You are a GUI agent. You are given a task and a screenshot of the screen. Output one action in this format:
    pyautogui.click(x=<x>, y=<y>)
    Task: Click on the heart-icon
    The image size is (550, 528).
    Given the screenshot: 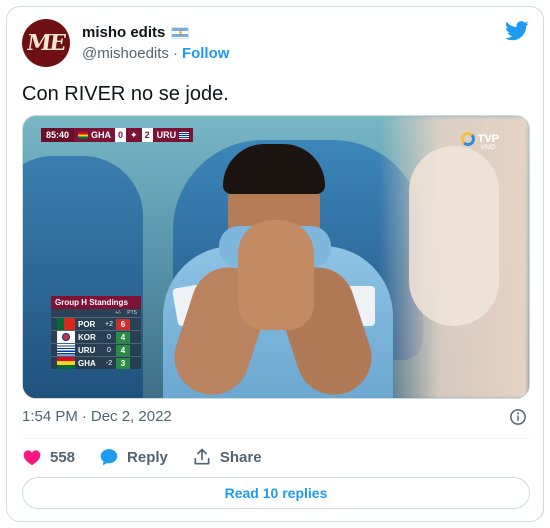 What is the action you would take?
    pyautogui.click(x=32, y=457)
    